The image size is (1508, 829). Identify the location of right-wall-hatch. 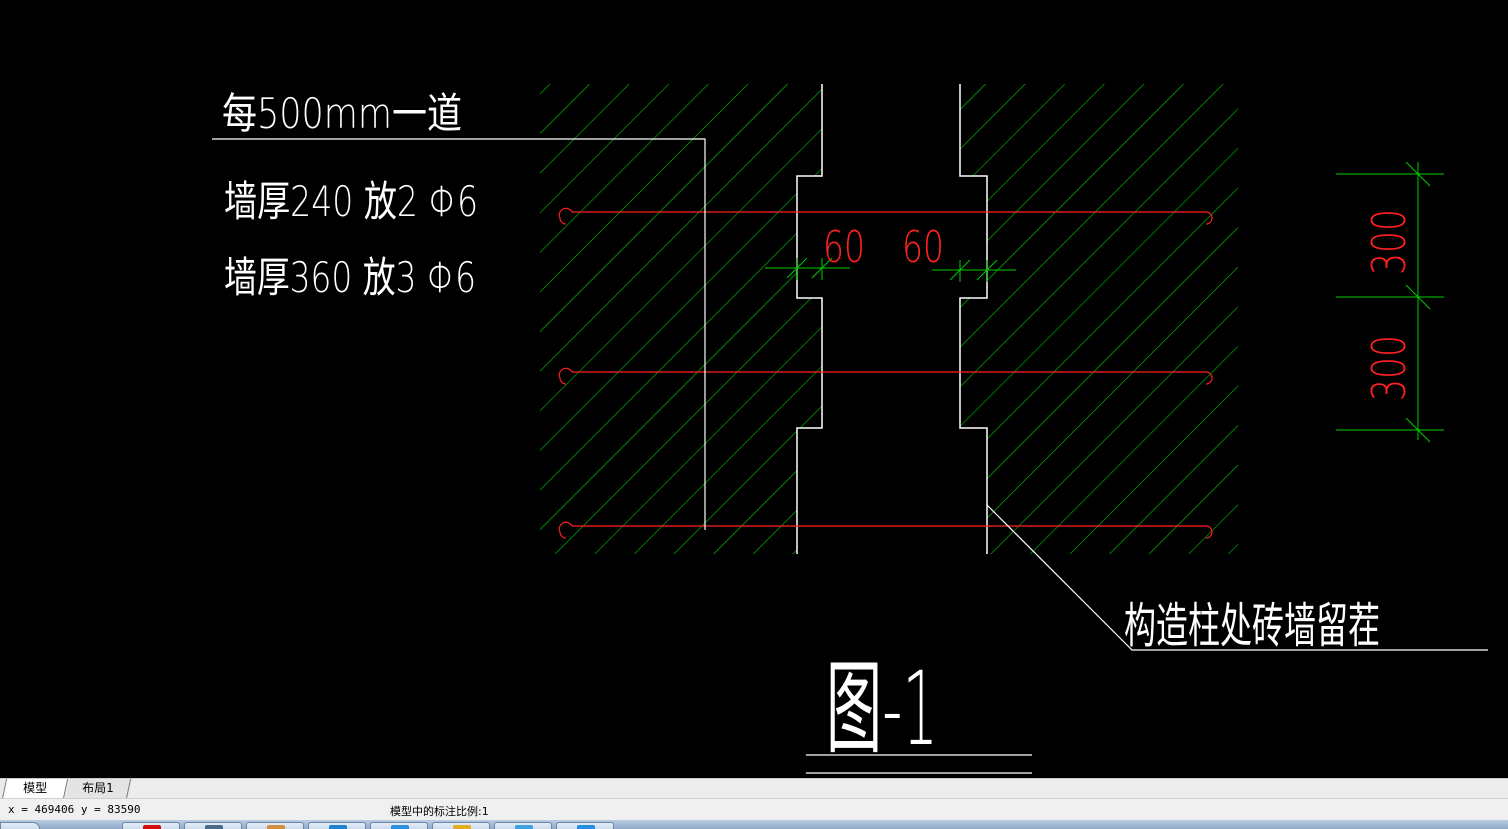
(1099, 319).